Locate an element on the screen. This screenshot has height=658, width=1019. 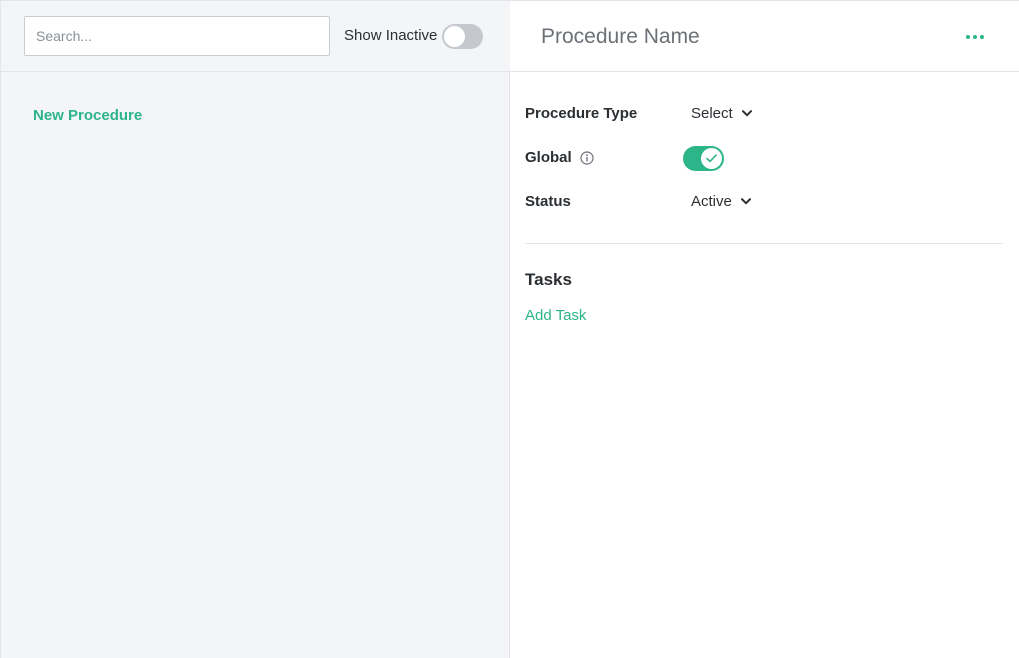
more-options-button is located at coordinates (975, 37).